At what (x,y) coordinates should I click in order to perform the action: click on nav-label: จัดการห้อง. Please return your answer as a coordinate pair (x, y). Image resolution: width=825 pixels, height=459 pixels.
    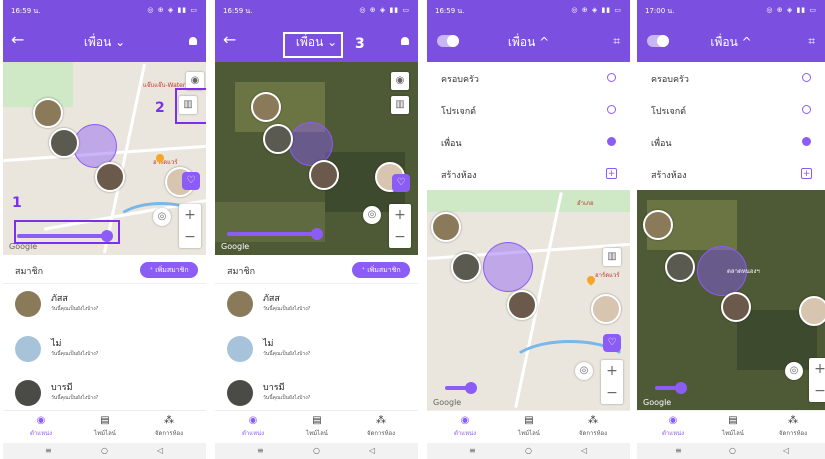
    Looking at the image, I should click on (793, 433).